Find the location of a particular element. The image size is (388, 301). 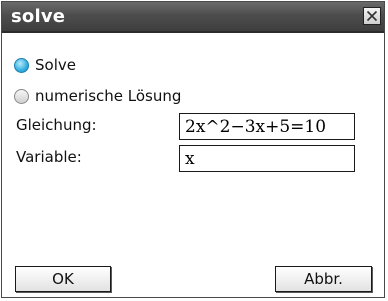

numeric-solution-option: numerische Lösung is located at coordinates (97, 96).